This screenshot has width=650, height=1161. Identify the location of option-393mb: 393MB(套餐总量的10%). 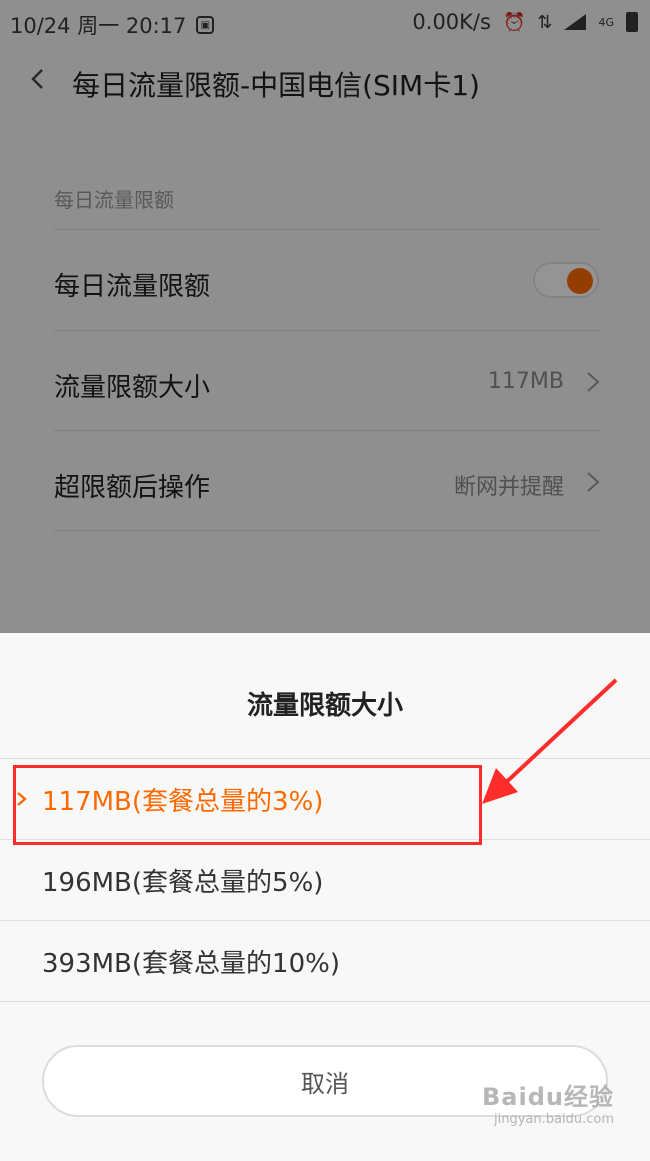
(325, 961).